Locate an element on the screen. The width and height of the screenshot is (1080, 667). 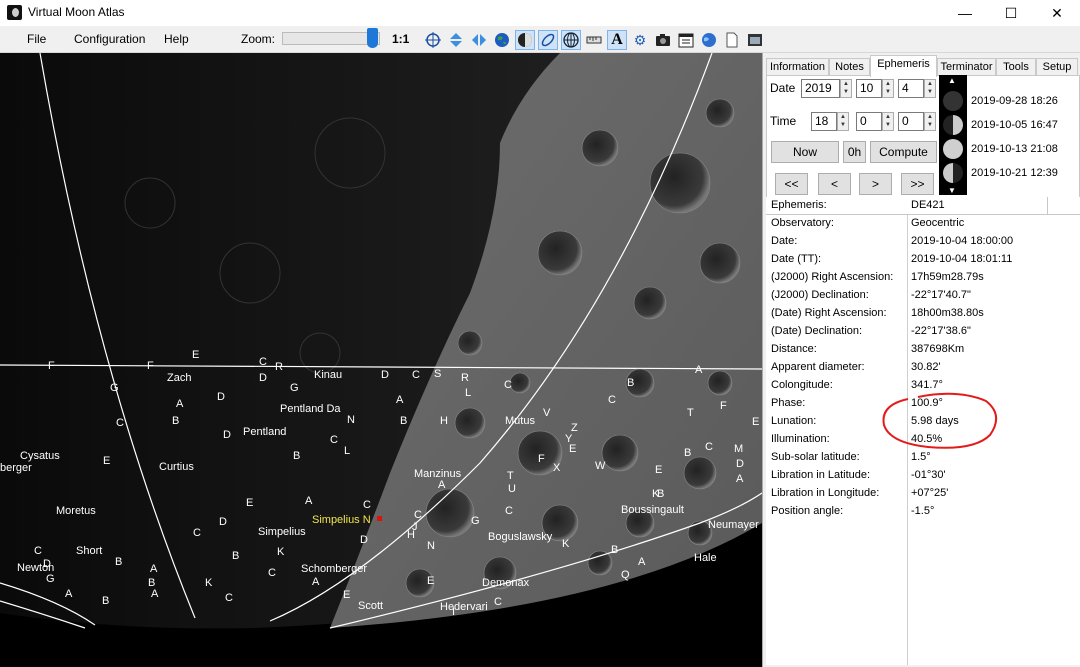
menu-help: Help is located at coordinates (176, 39).